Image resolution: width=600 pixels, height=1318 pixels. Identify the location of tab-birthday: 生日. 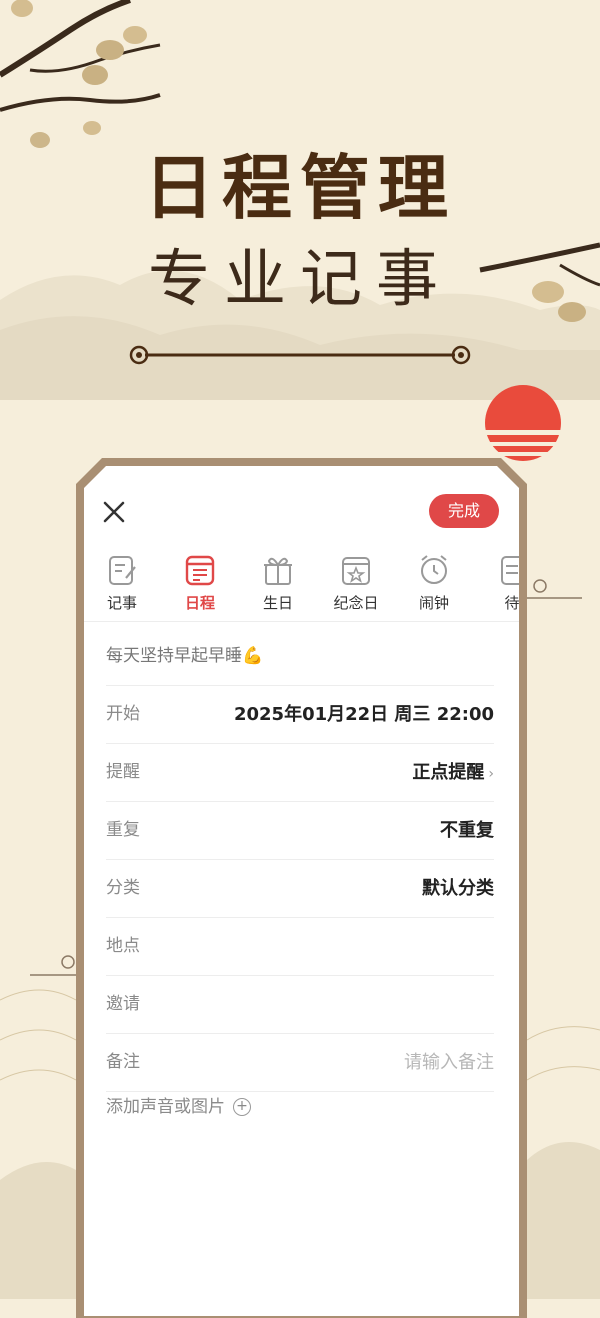
(278, 582).